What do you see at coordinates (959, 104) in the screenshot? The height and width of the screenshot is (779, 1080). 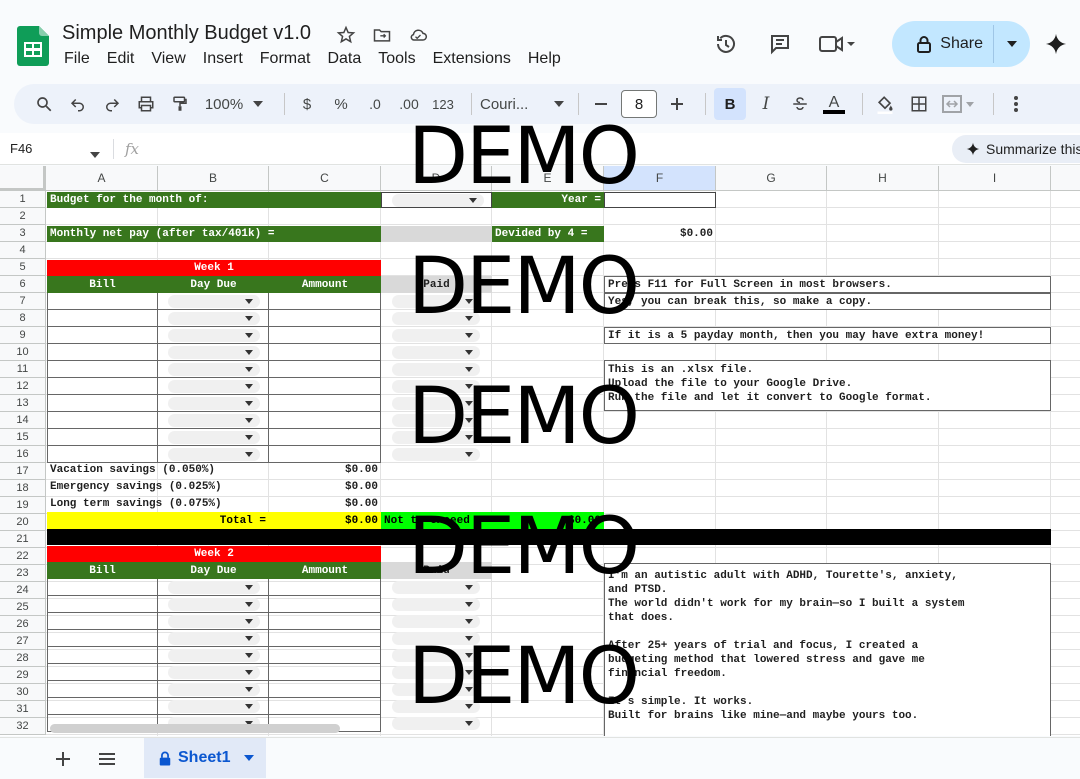 I see `merge-cells-icon` at bounding box center [959, 104].